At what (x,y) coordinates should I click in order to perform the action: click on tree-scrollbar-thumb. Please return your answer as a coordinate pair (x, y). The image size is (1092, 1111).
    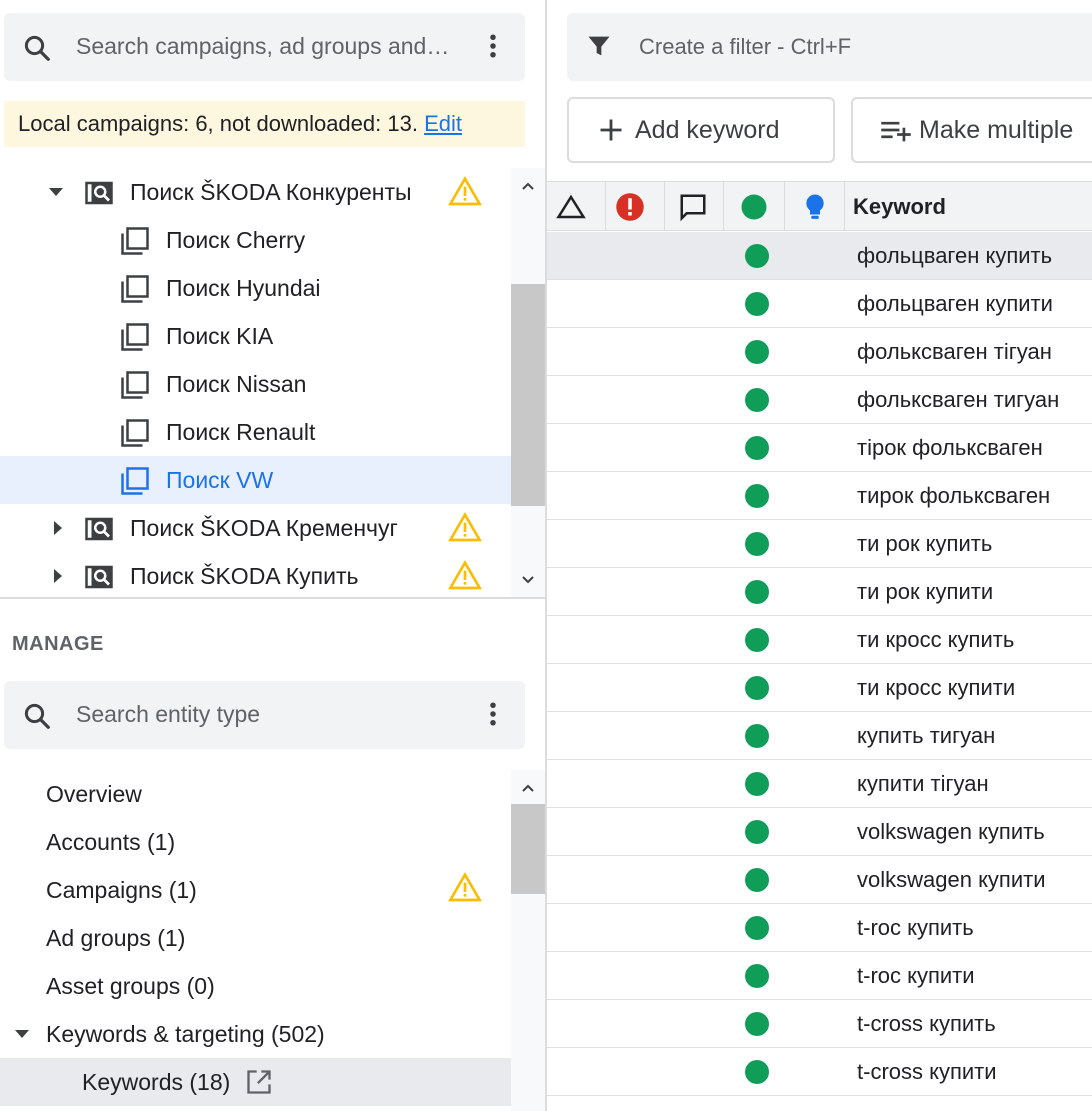
    Looking at the image, I should click on (528, 395).